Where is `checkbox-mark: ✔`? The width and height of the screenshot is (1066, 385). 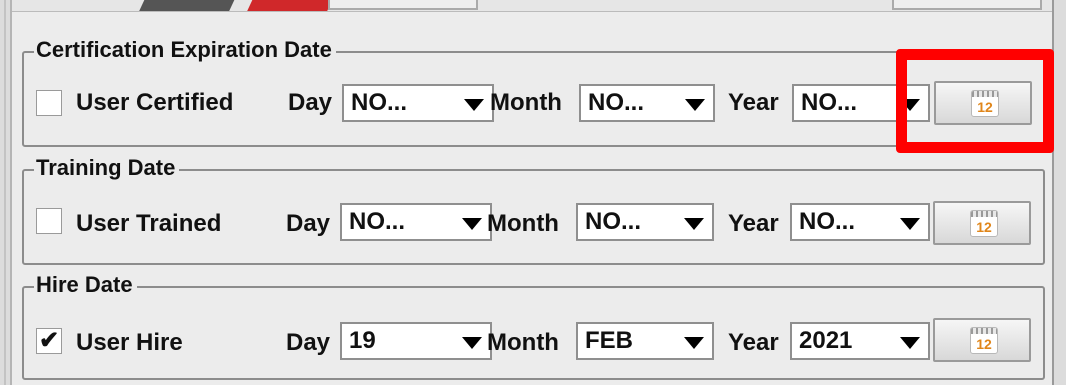 checkbox-mark: ✔ is located at coordinates (49, 340).